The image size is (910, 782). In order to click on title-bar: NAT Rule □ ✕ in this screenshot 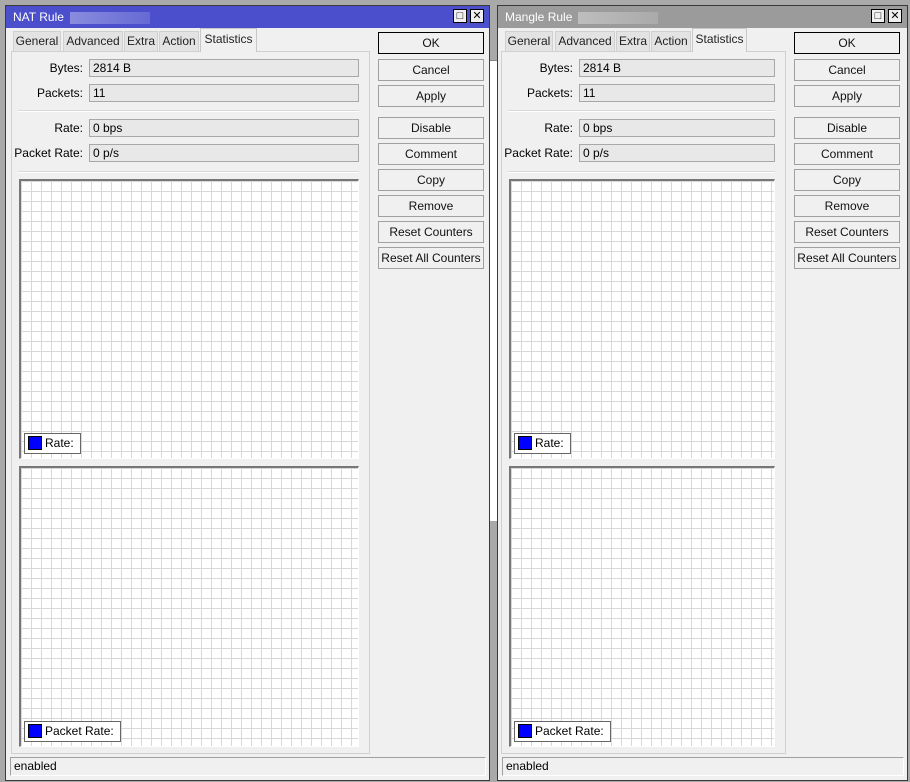, I will do `click(247, 17)`.